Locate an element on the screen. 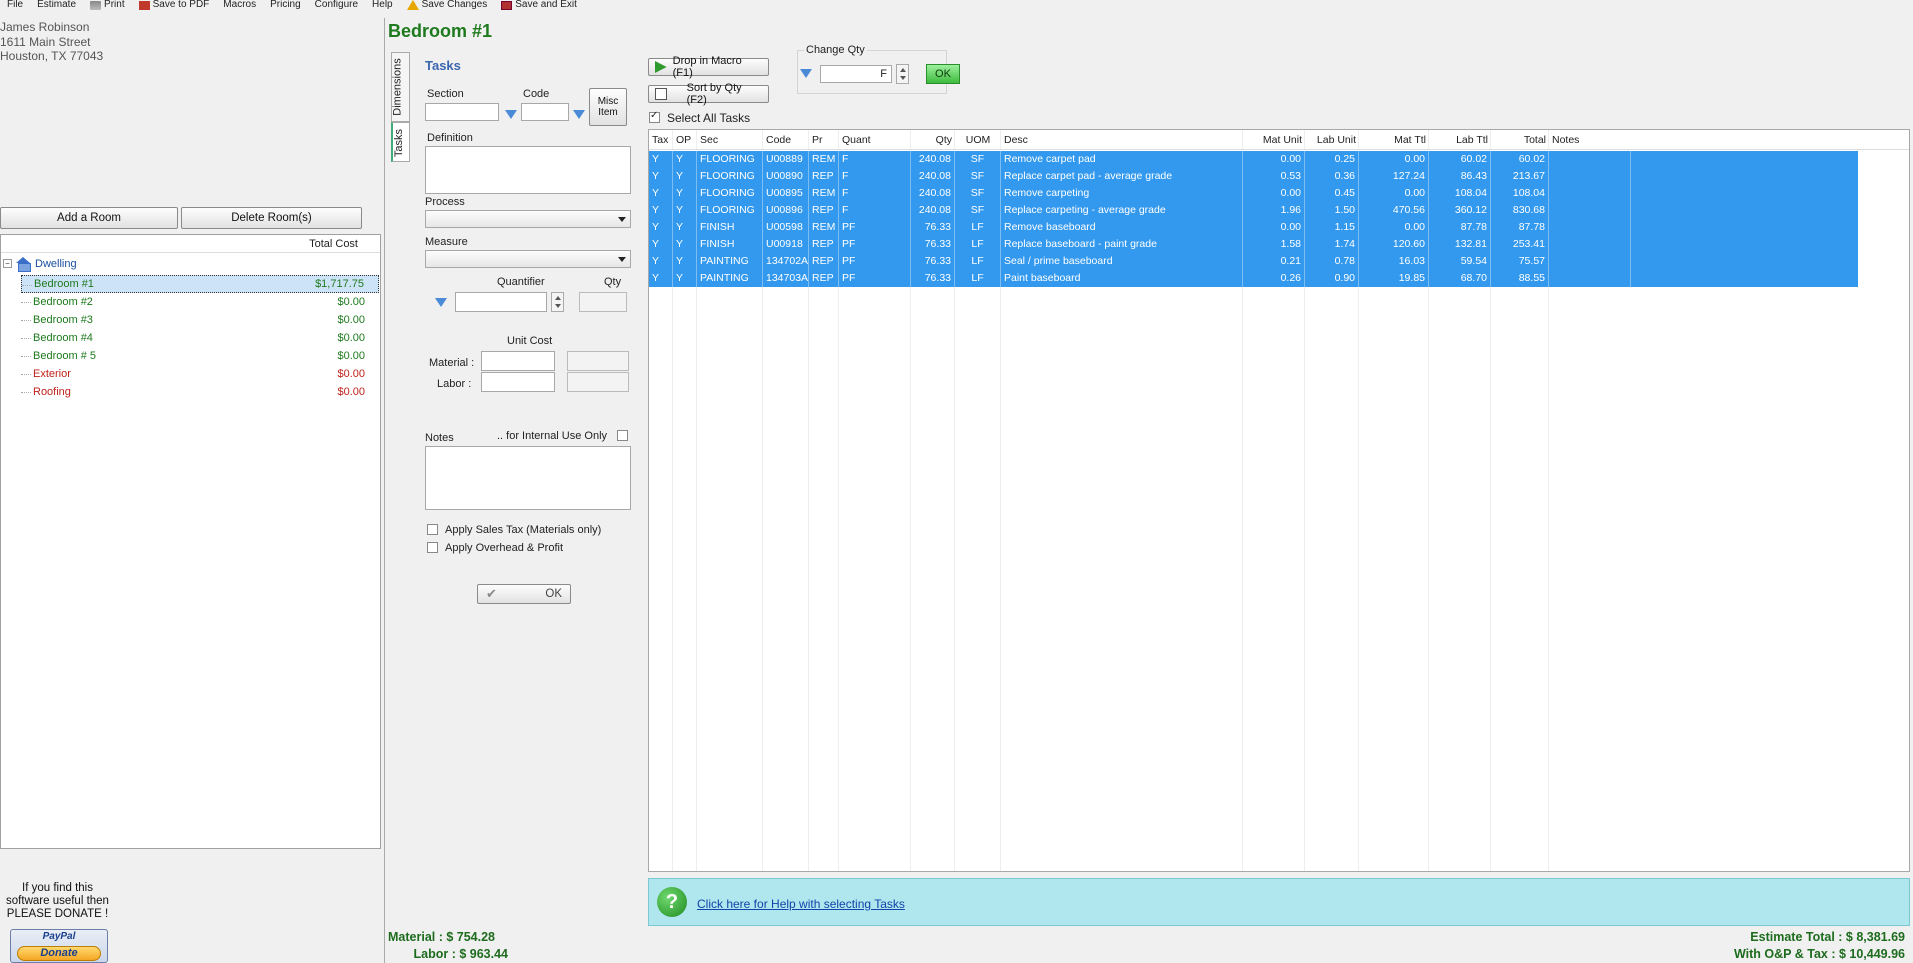 This screenshot has width=1913, height=963. labor-label: Labor : is located at coordinates (454, 384).